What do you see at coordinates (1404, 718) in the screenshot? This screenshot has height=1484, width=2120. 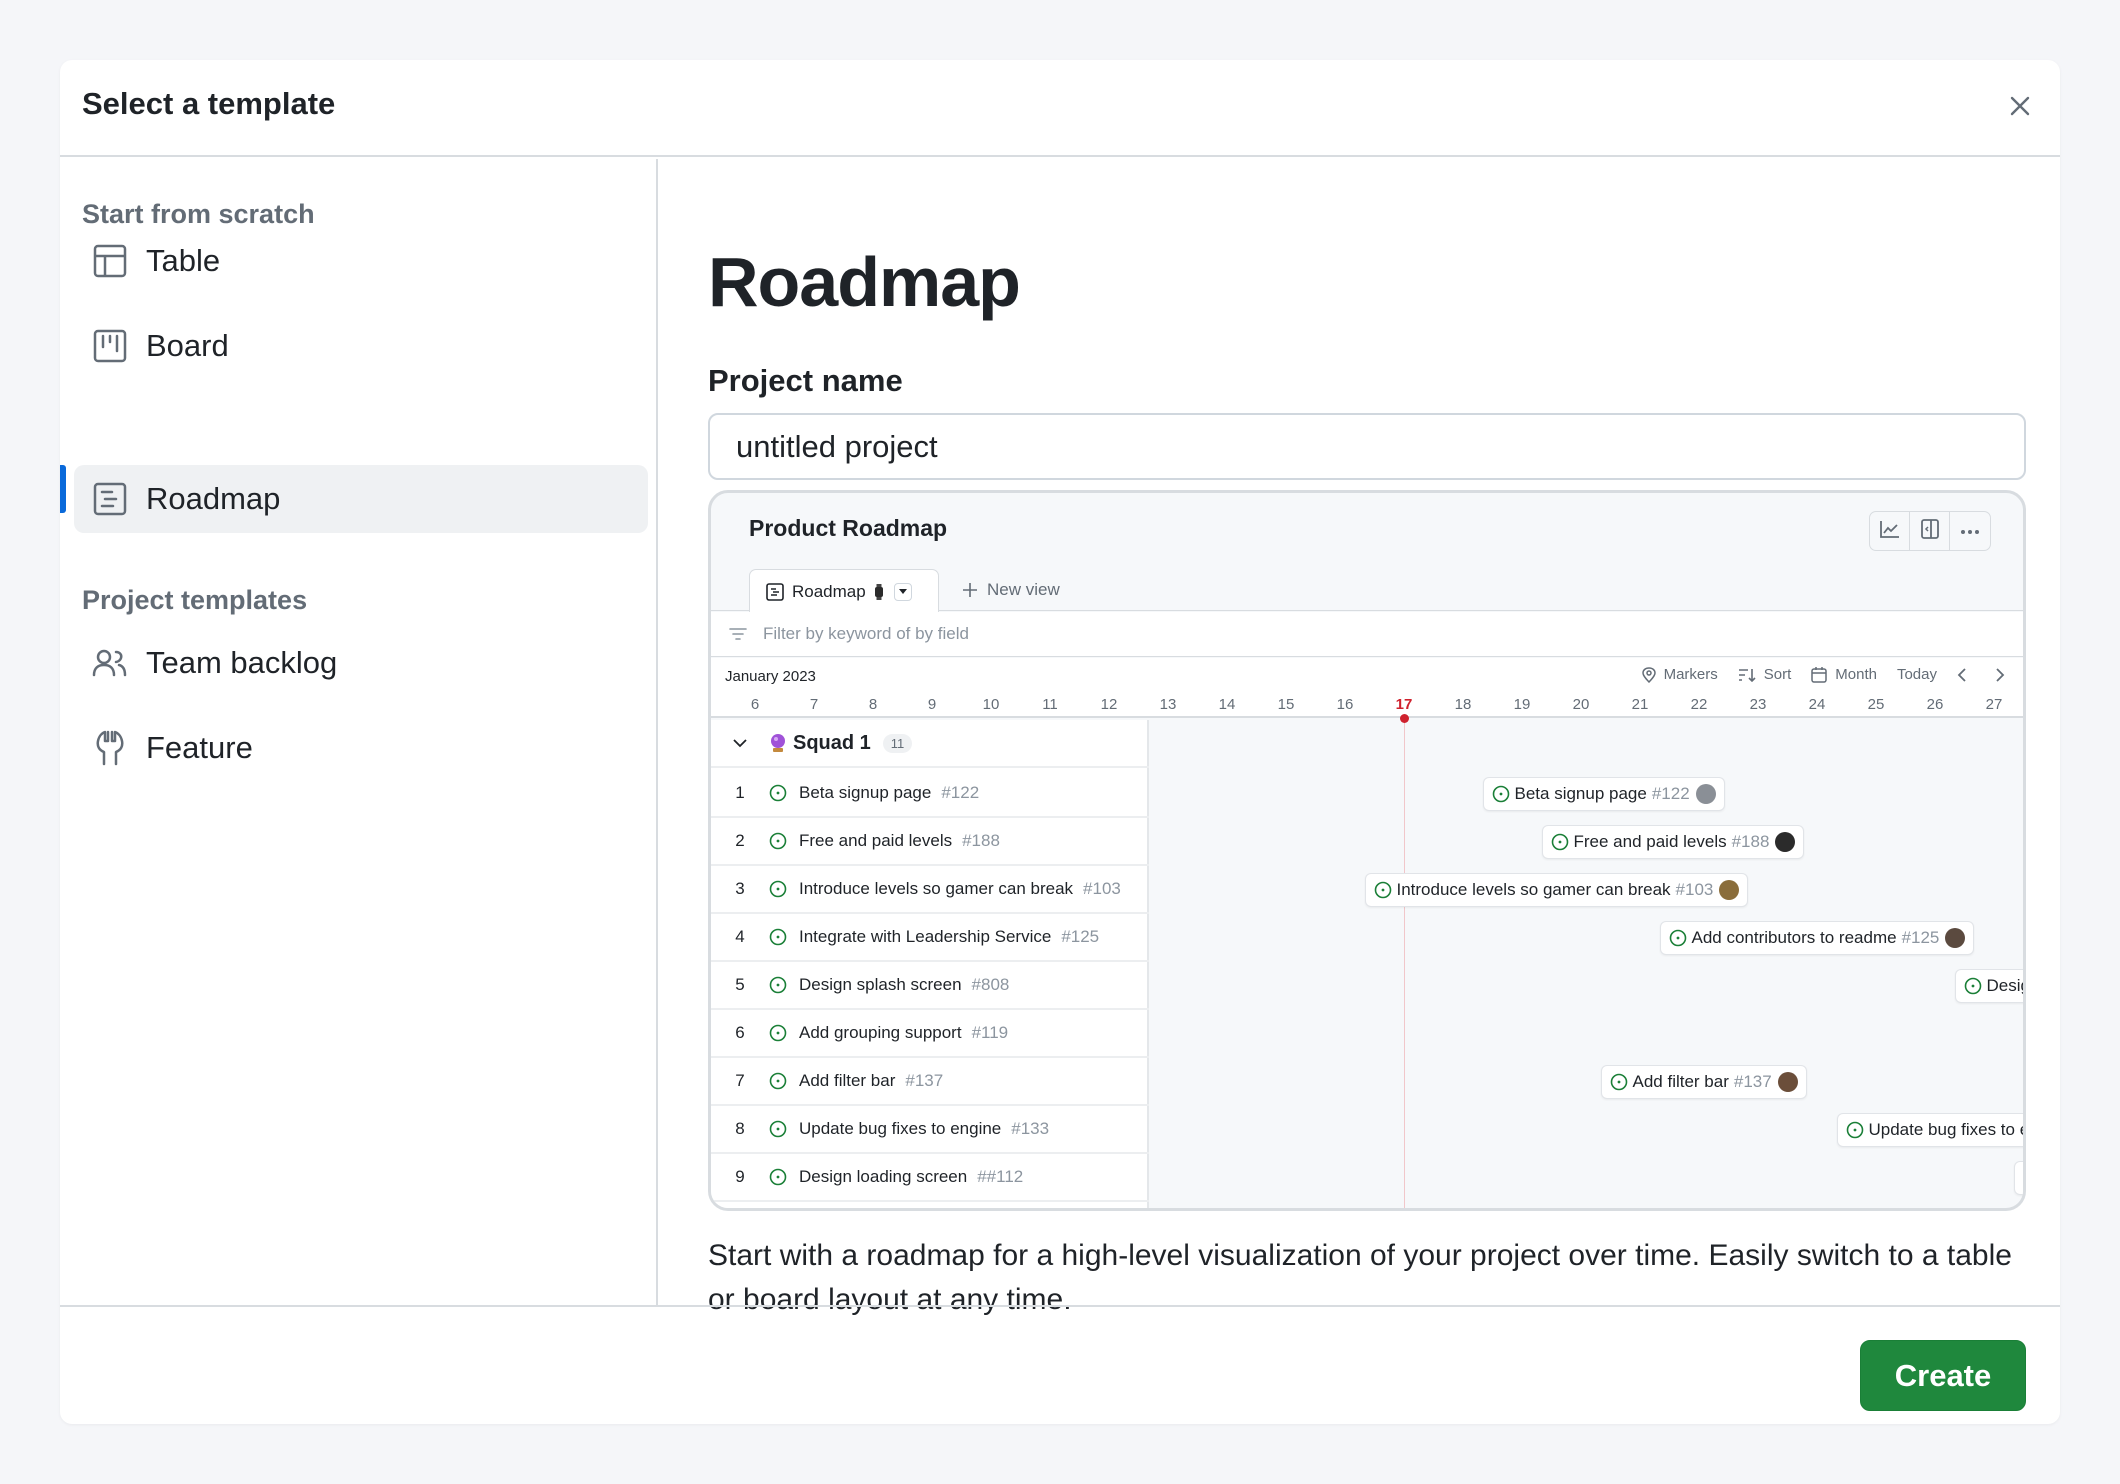 I see `today-marker` at bounding box center [1404, 718].